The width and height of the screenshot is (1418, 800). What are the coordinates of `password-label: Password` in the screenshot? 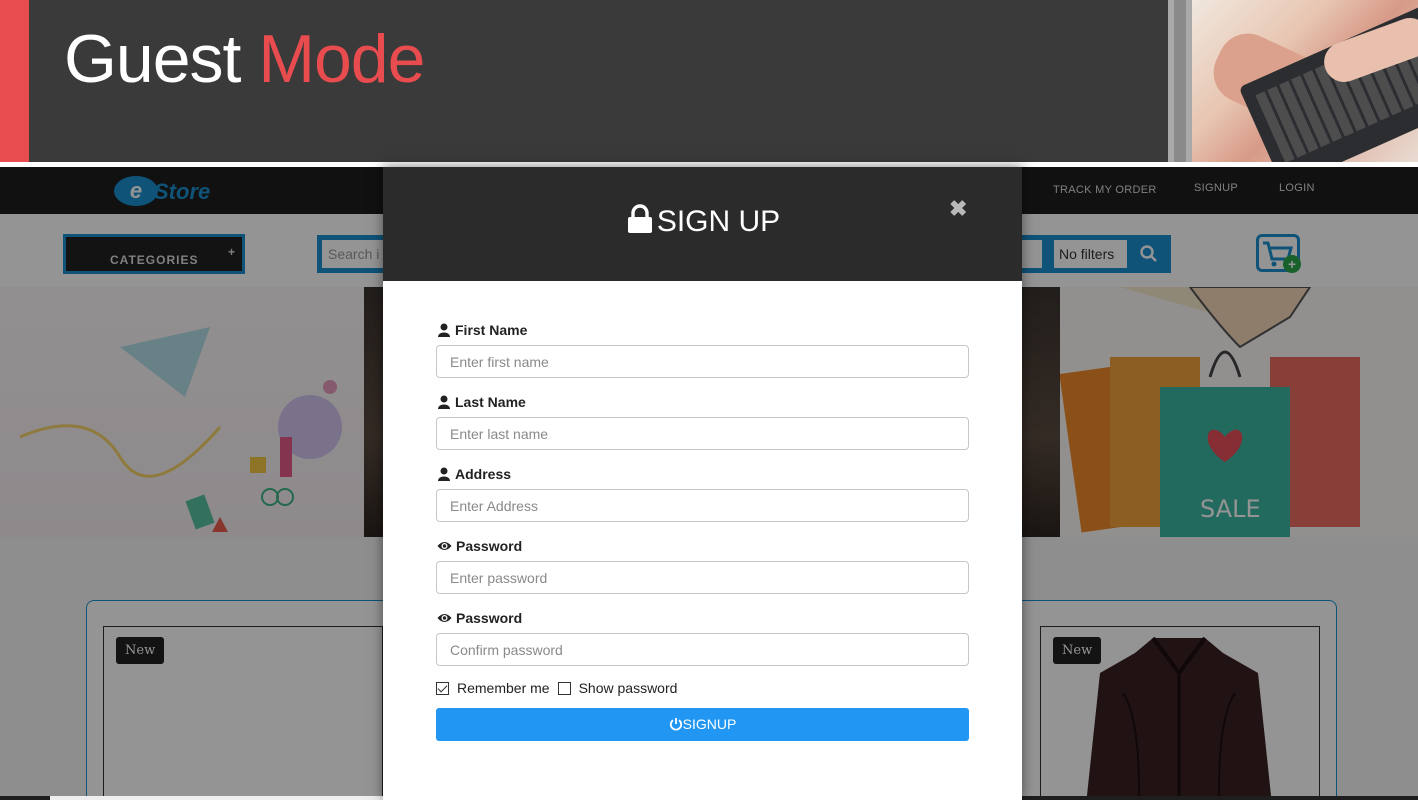 It's located at (702, 546).